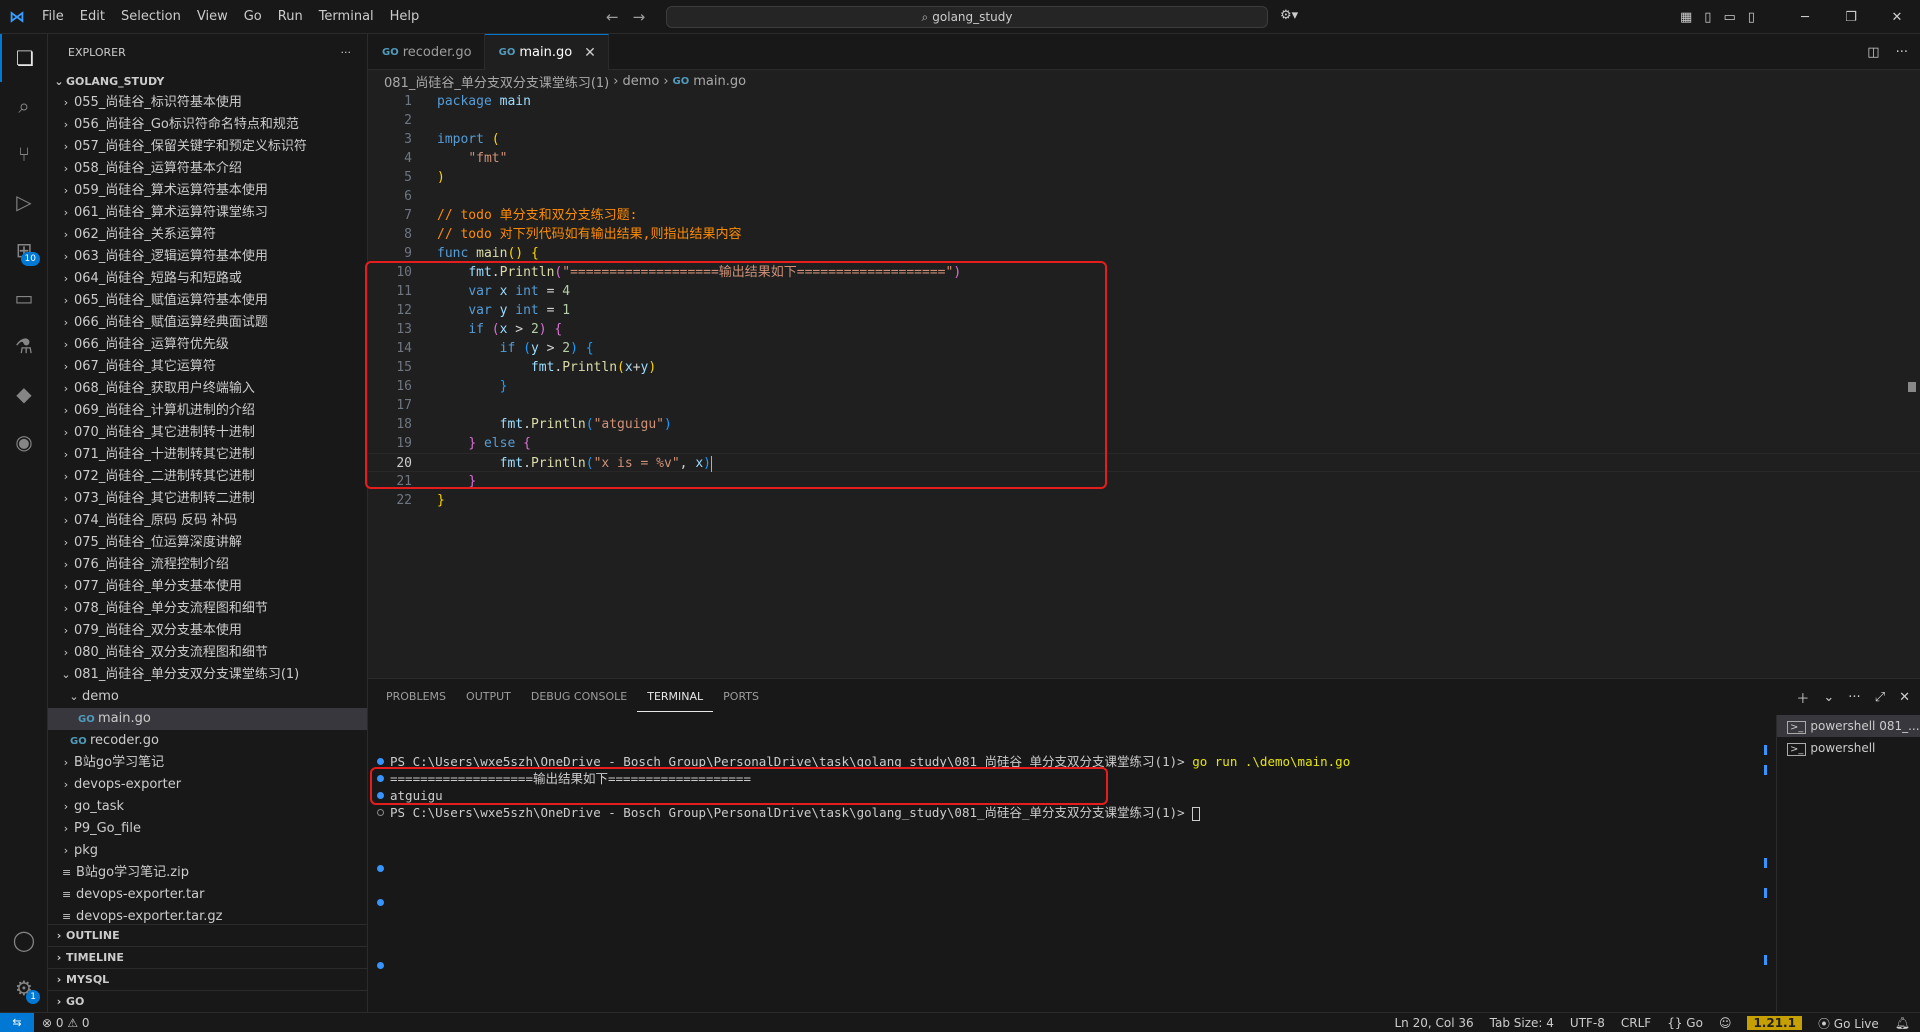 The width and height of the screenshot is (1920, 1032). What do you see at coordinates (207, 741) in the screenshot?
I see `tree-file: GO recoder.go` at bounding box center [207, 741].